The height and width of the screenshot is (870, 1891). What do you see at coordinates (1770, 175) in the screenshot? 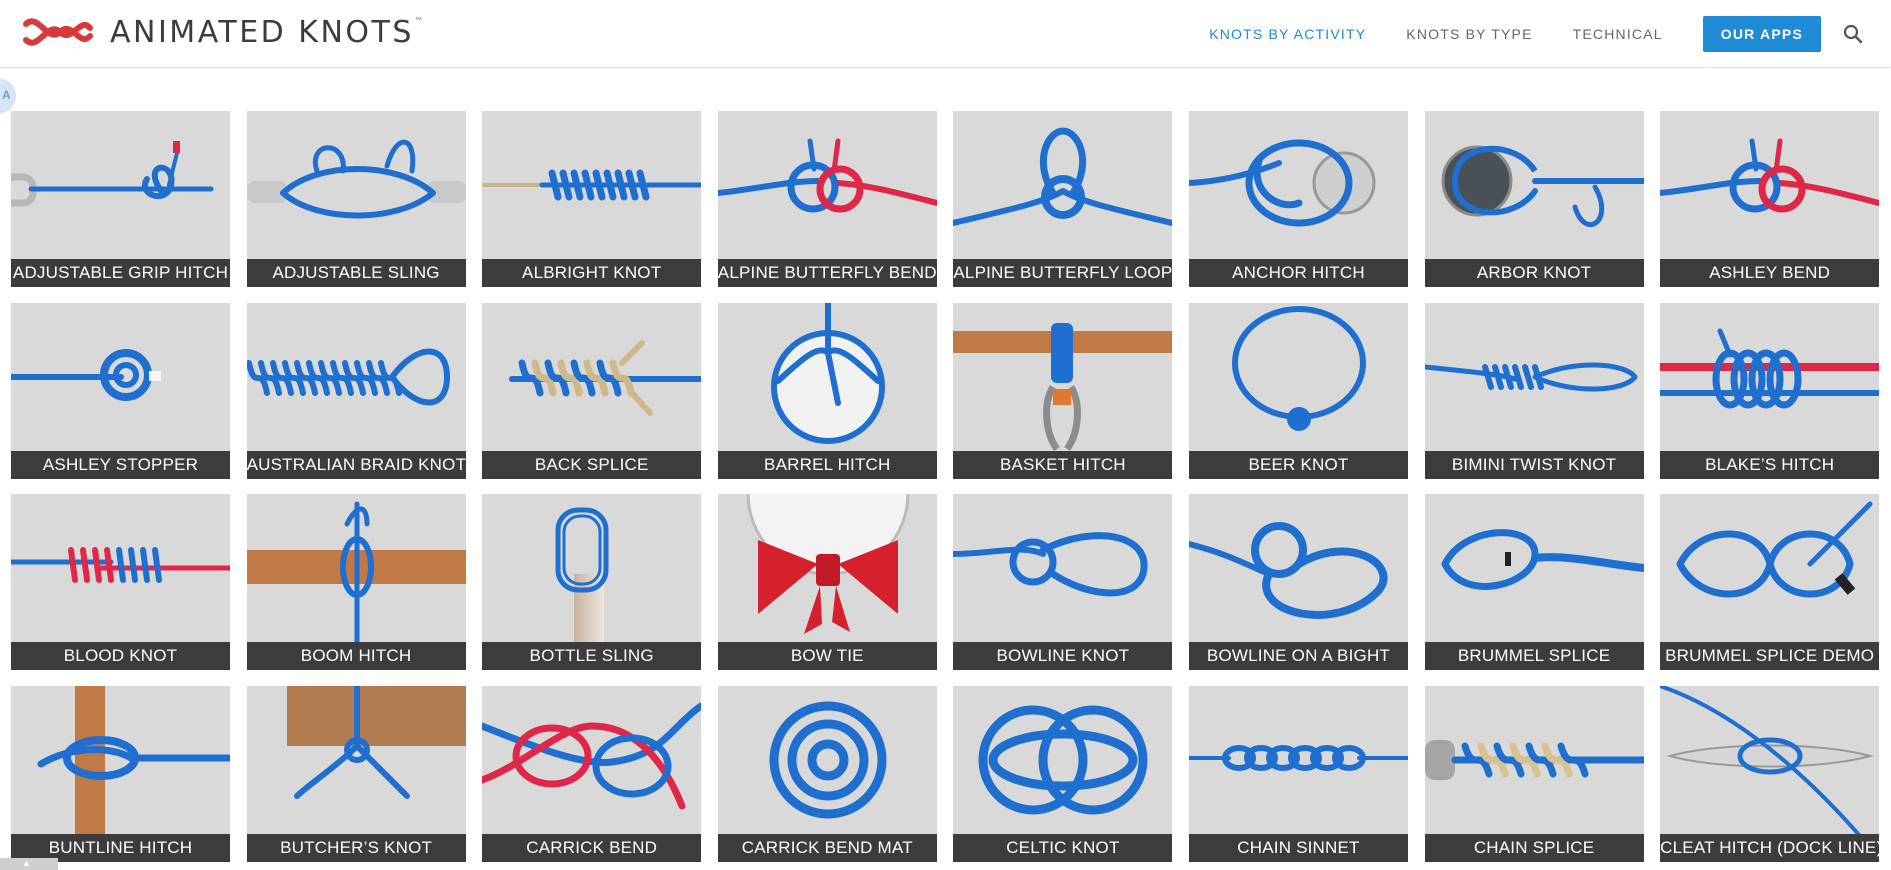
I see `knot-ashley-bend-icon` at bounding box center [1770, 175].